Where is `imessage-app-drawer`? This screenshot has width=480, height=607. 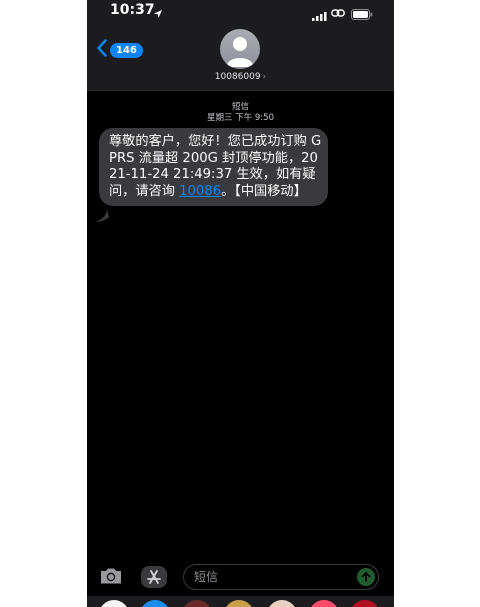 imessage-app-drawer is located at coordinates (240, 601).